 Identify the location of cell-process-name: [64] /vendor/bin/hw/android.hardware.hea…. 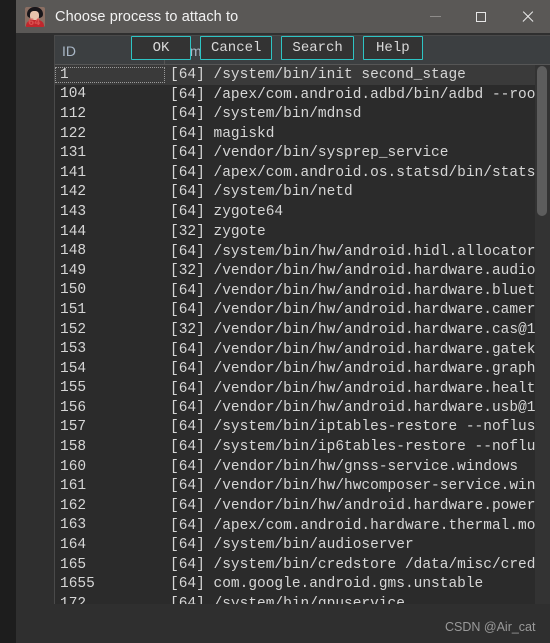
(353, 388).